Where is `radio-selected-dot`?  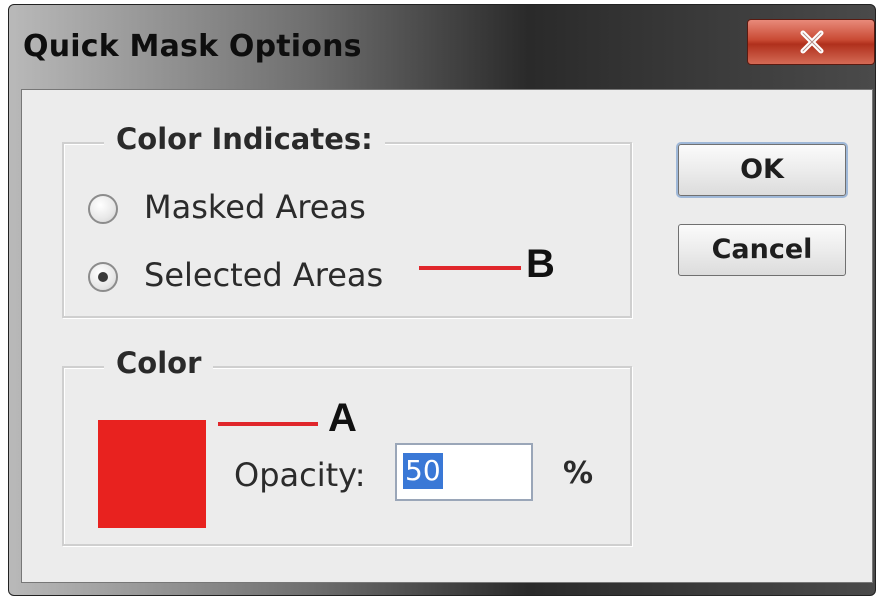 radio-selected-dot is located at coordinates (103, 277).